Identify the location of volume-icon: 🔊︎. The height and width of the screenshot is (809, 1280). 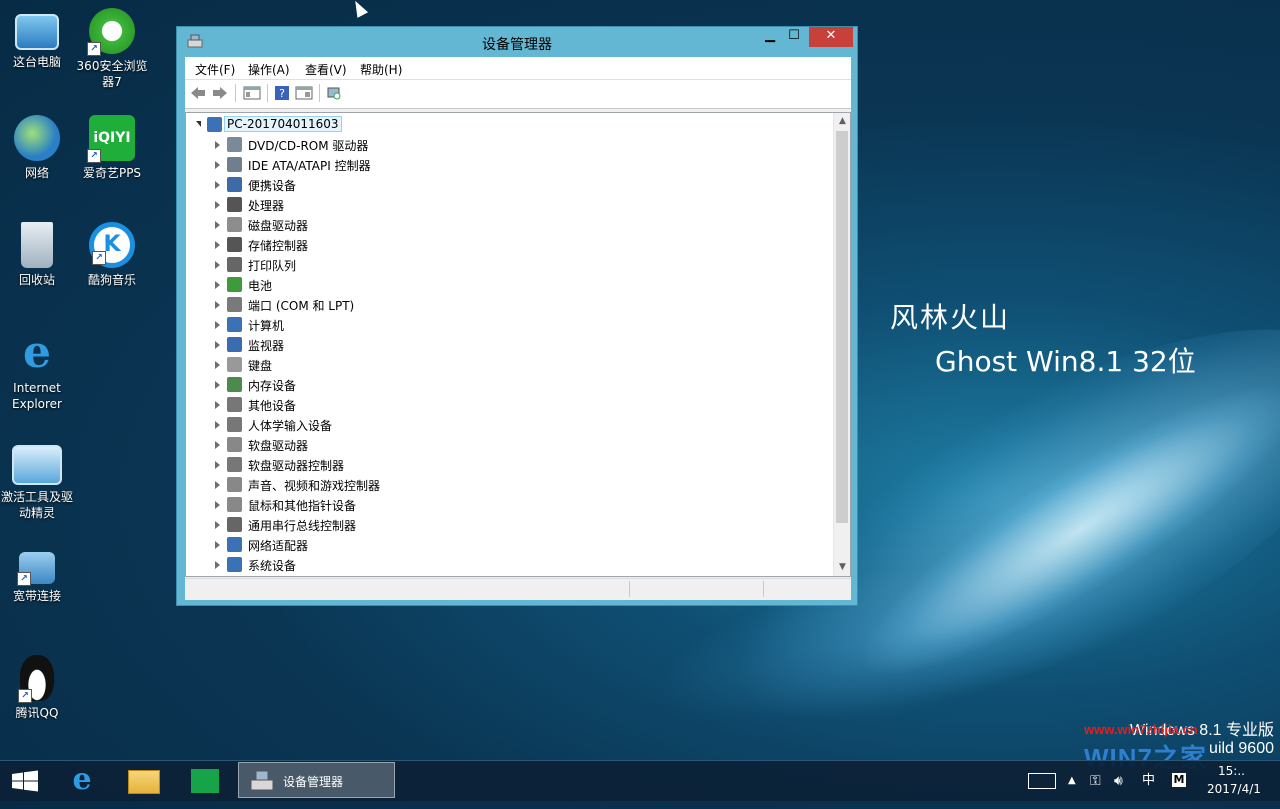
(1124, 781).